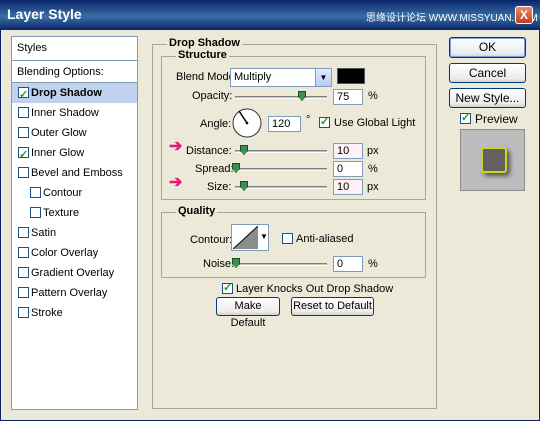  Describe the element at coordinates (44, 233) in the screenshot. I see `style-item-label: Satin` at that location.